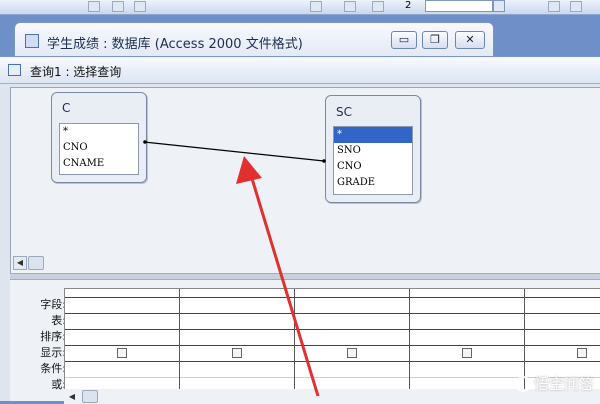 This screenshot has width=600, height=404. Describe the element at coordinates (435, 40) in the screenshot. I see `restore-button: ❐` at that location.